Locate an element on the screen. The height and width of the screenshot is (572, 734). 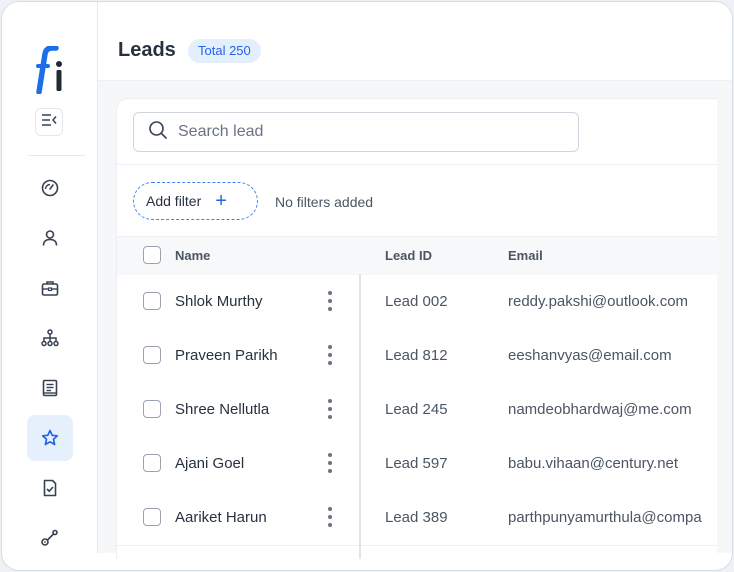
nav-item-dashboard is located at coordinates (50, 188).